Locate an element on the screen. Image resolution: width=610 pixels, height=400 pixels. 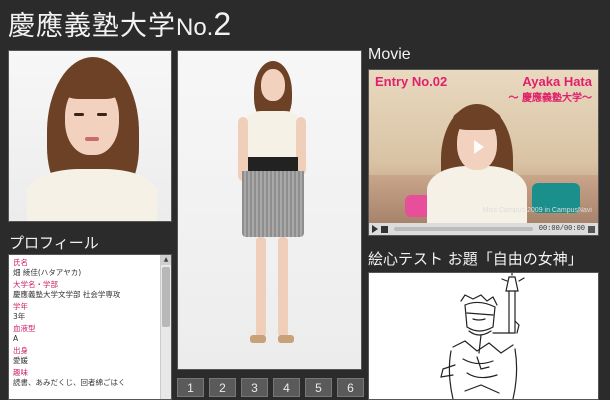
stop-button-icon is located at coordinates (384, 229).